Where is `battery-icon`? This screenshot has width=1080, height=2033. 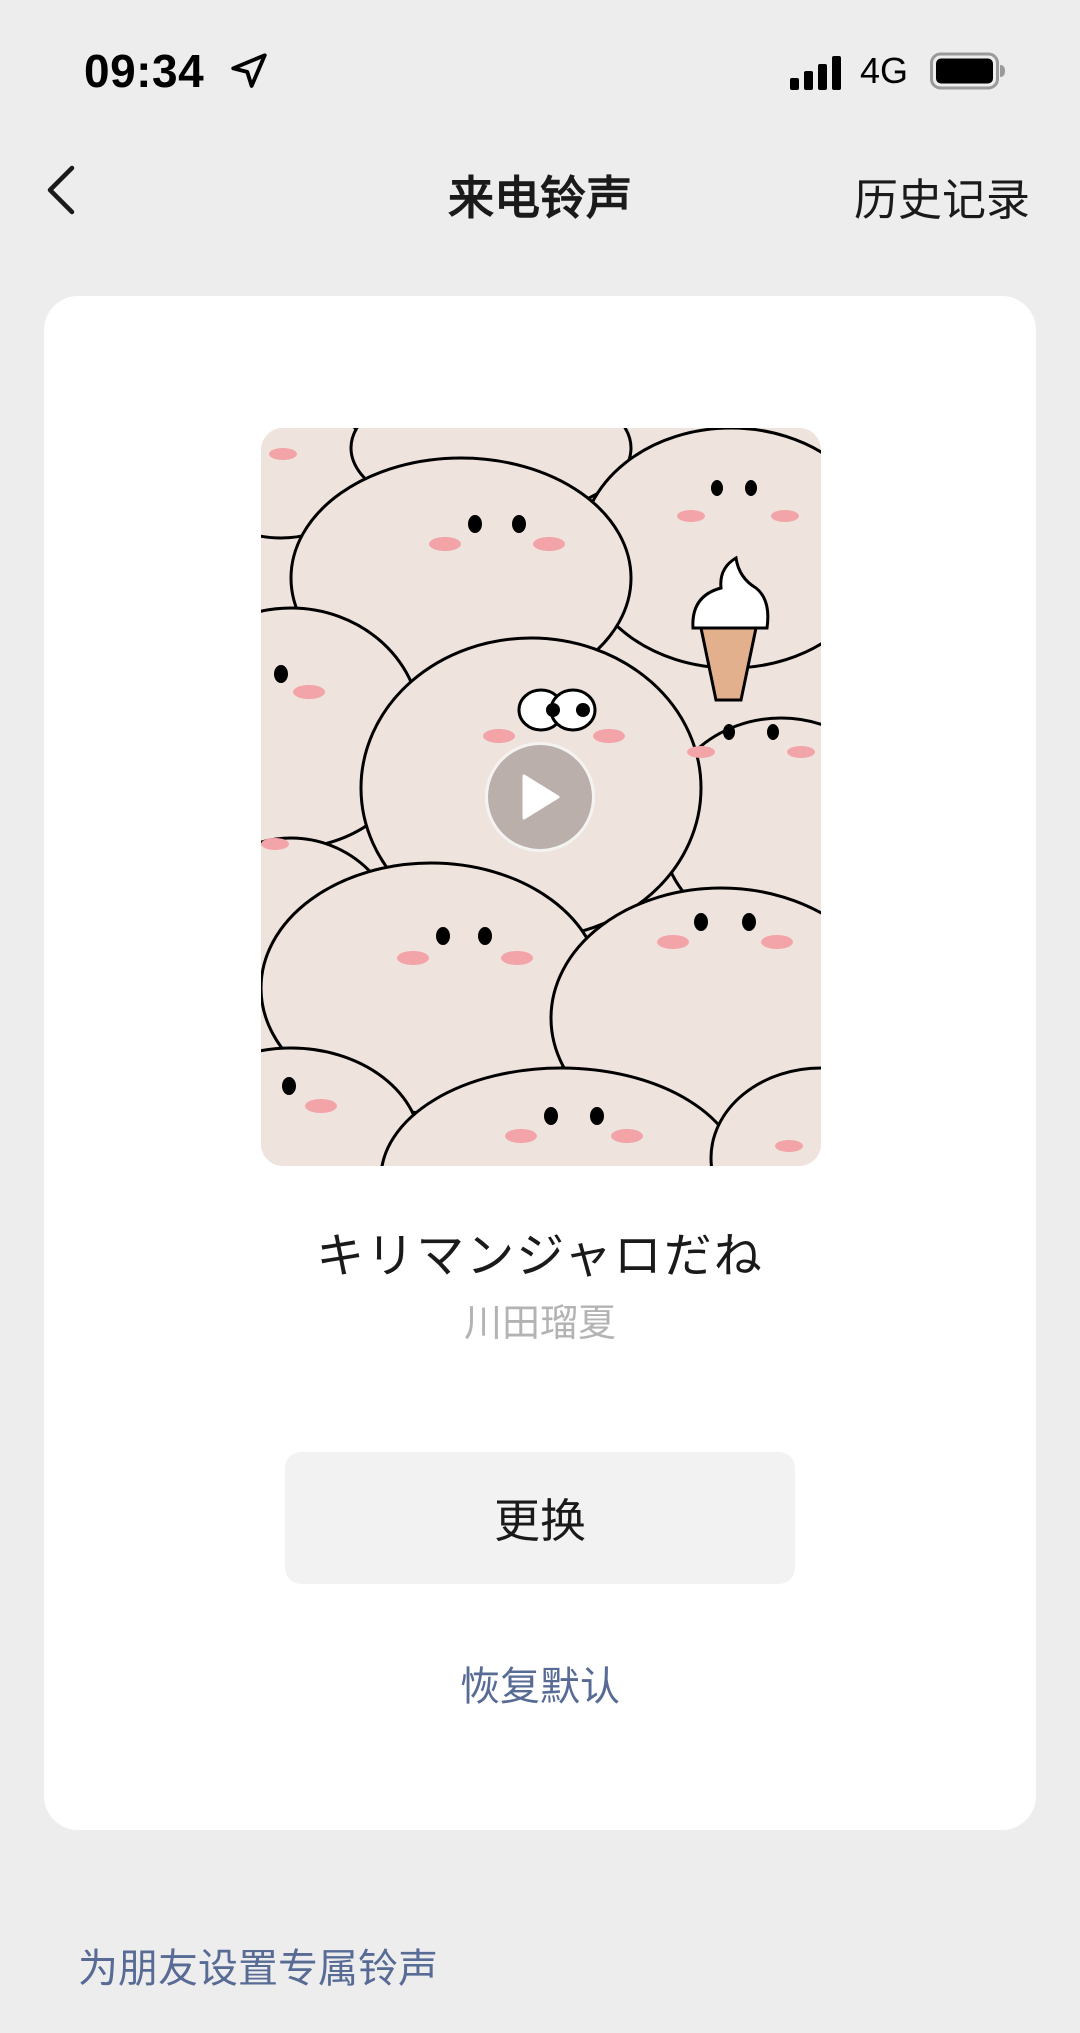
battery-icon is located at coordinates (967, 71).